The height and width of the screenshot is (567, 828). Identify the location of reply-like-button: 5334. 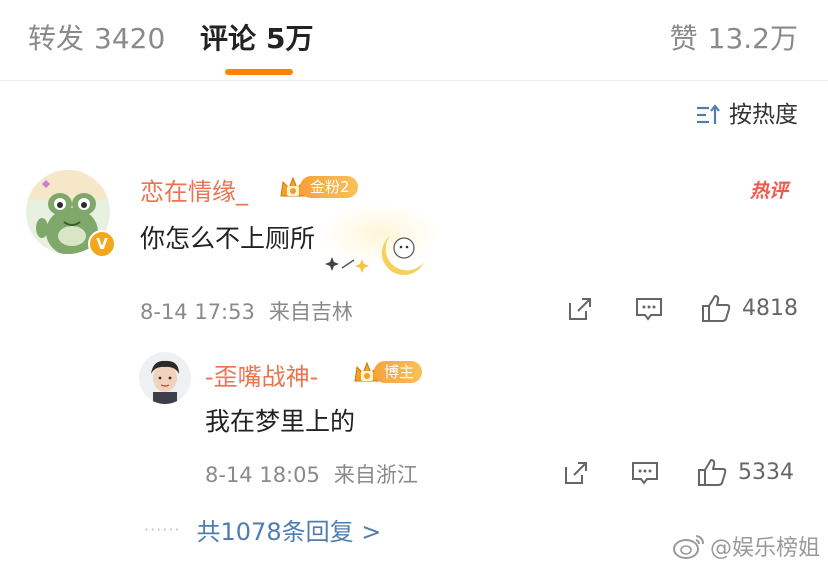
(745, 472).